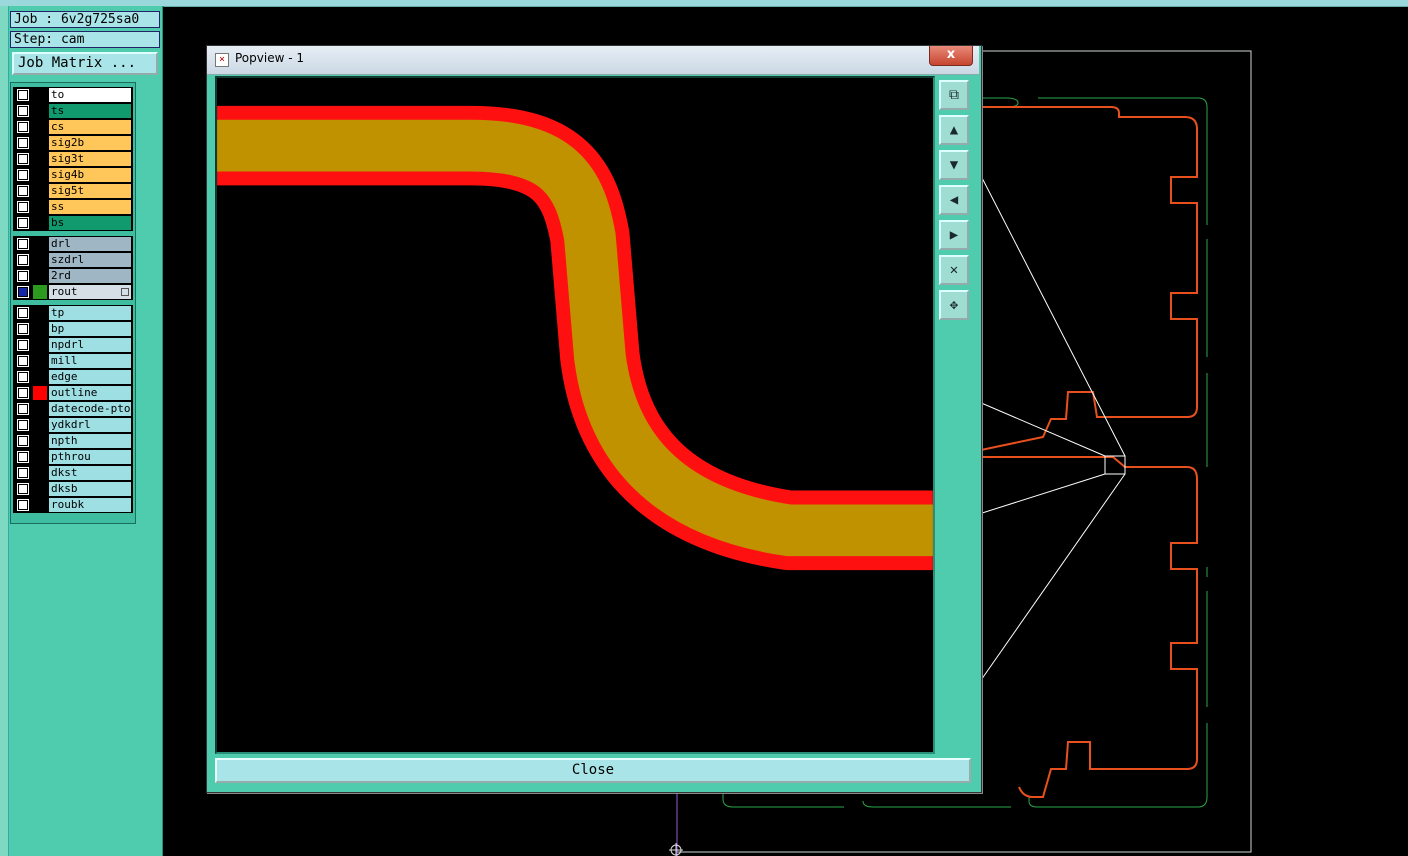  I want to click on pan-right-button: ▶, so click(954, 235).